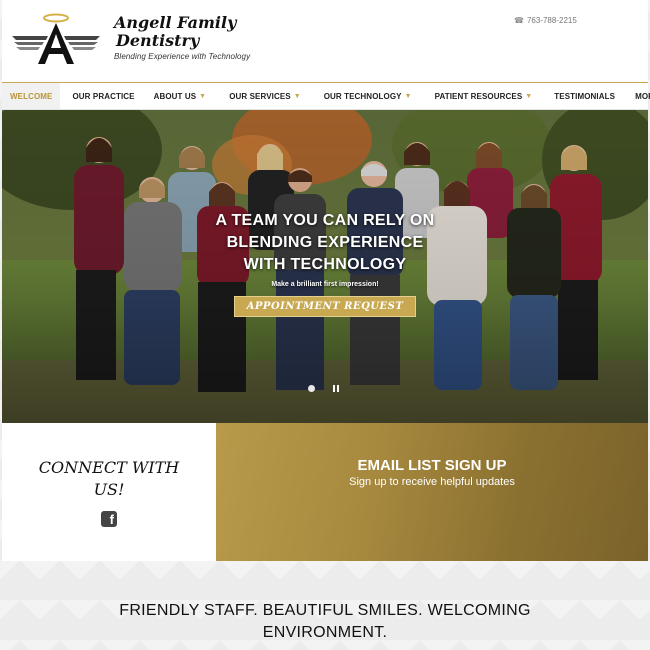 The image size is (650, 650). I want to click on connect-title-line2: US!, so click(109, 489).